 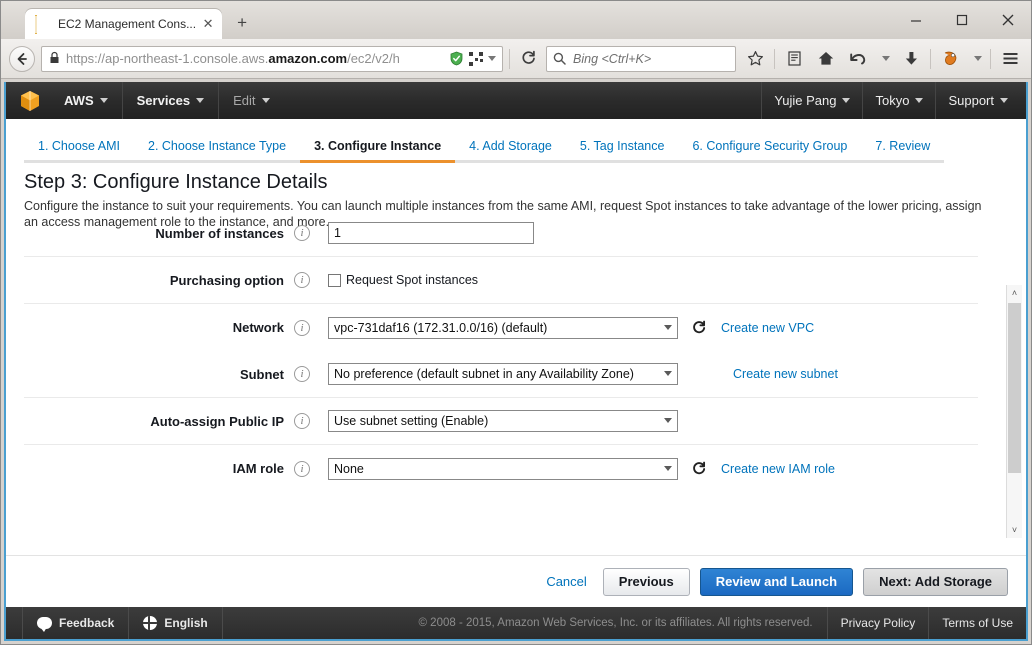 I want to click on label-auto-assign-public-ip: Auto-assign Public IP, so click(x=217, y=421).